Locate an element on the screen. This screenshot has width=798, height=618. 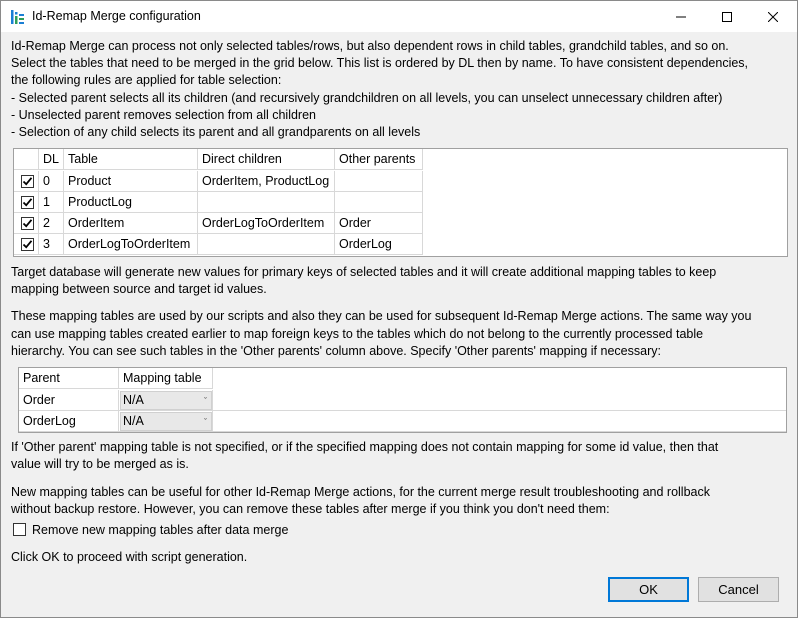
table-row-children: OrderLogToOrderItem is located at coordinates (266, 223).